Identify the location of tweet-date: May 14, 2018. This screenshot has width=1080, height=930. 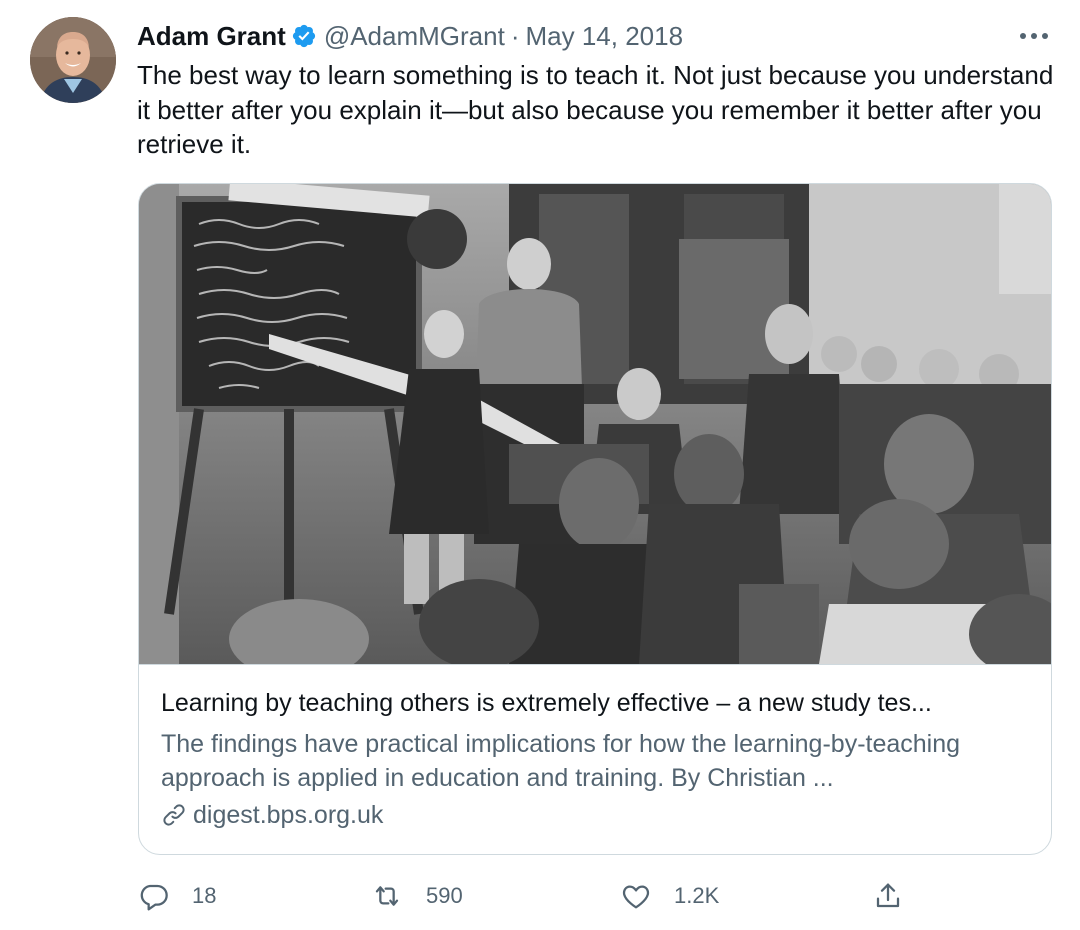
(604, 36).